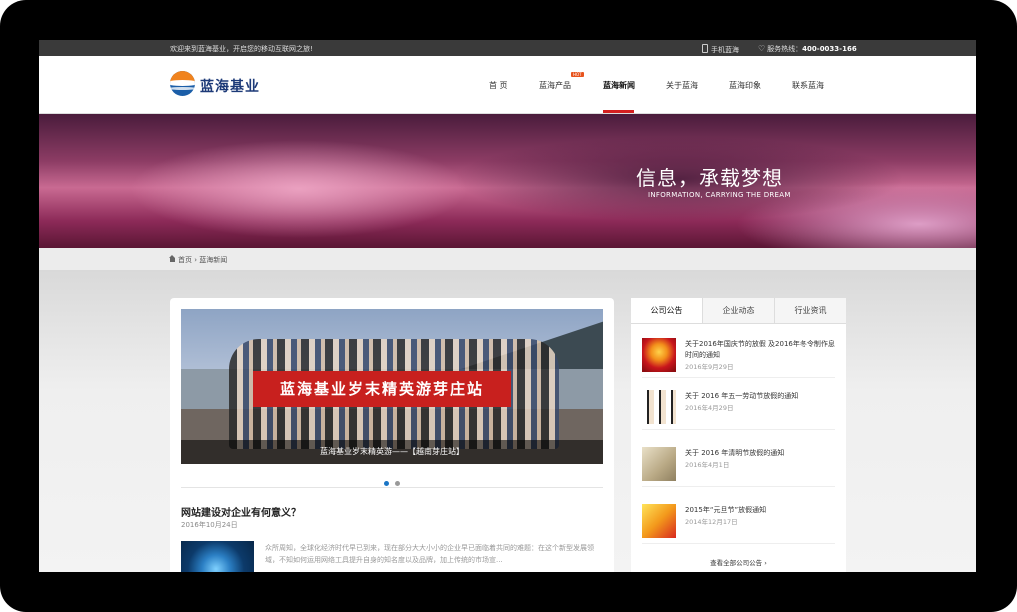 The height and width of the screenshot is (612, 1017). I want to click on nav-item-news: 蓝海新闻, so click(619, 85).